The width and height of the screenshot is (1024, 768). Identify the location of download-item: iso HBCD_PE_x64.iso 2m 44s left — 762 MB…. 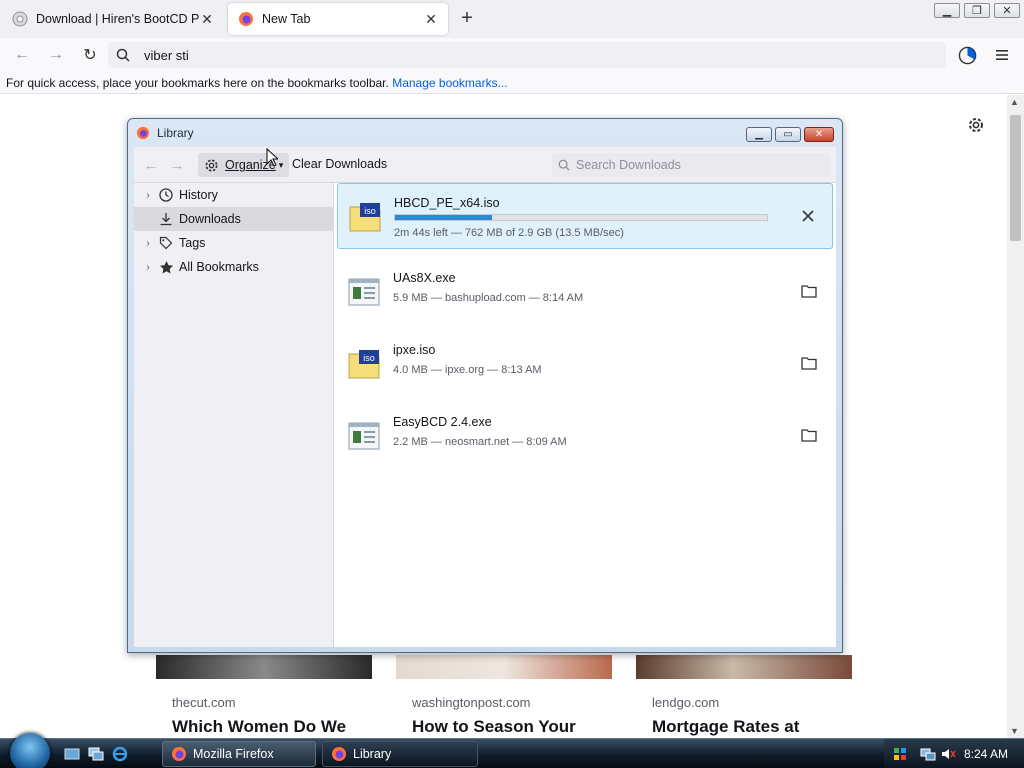
(585, 216).